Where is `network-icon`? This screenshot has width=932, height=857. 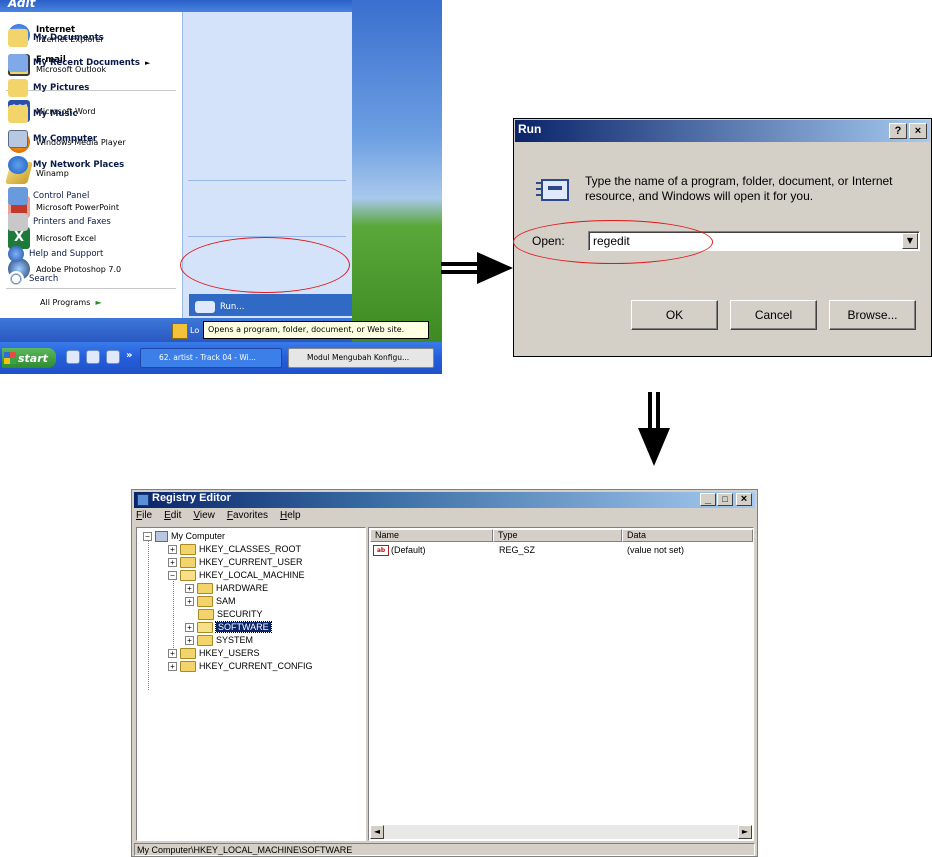 network-icon is located at coordinates (18, 165).